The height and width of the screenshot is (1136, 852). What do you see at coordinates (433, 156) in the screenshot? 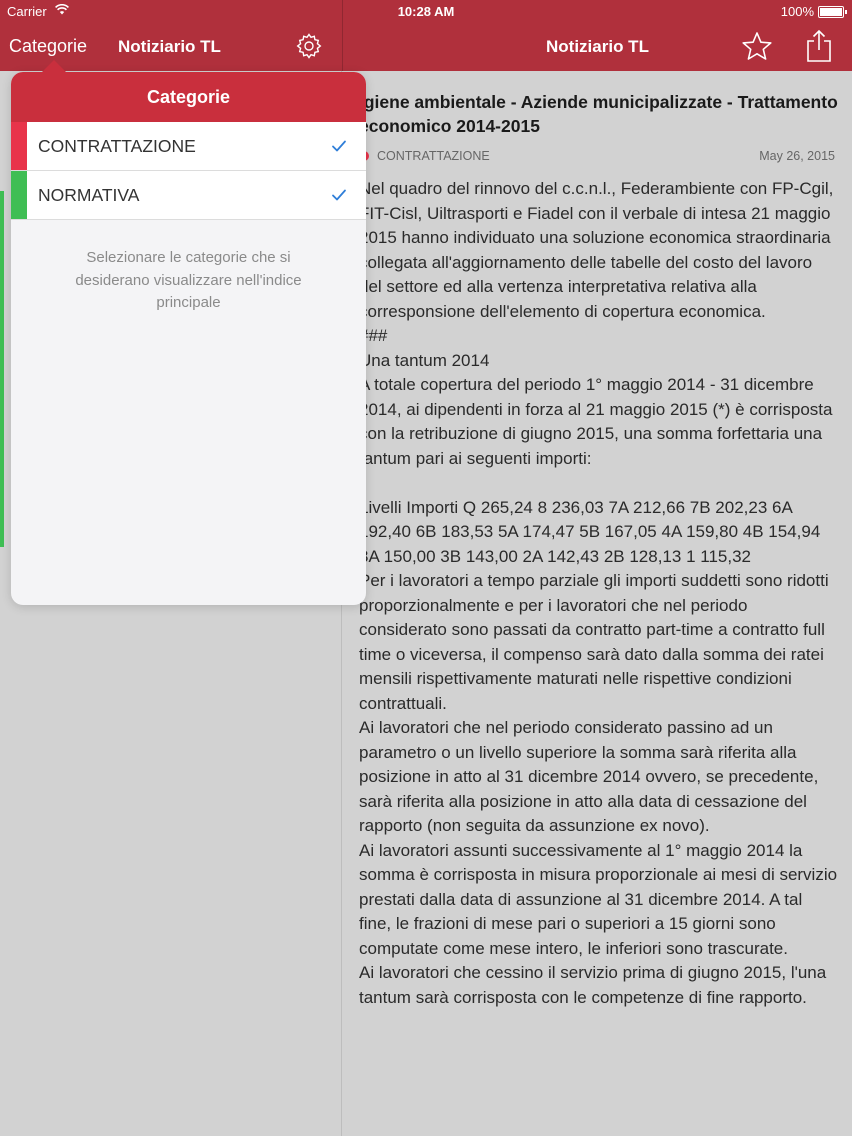
I see `article-category: CONTRATTAZIONE` at bounding box center [433, 156].